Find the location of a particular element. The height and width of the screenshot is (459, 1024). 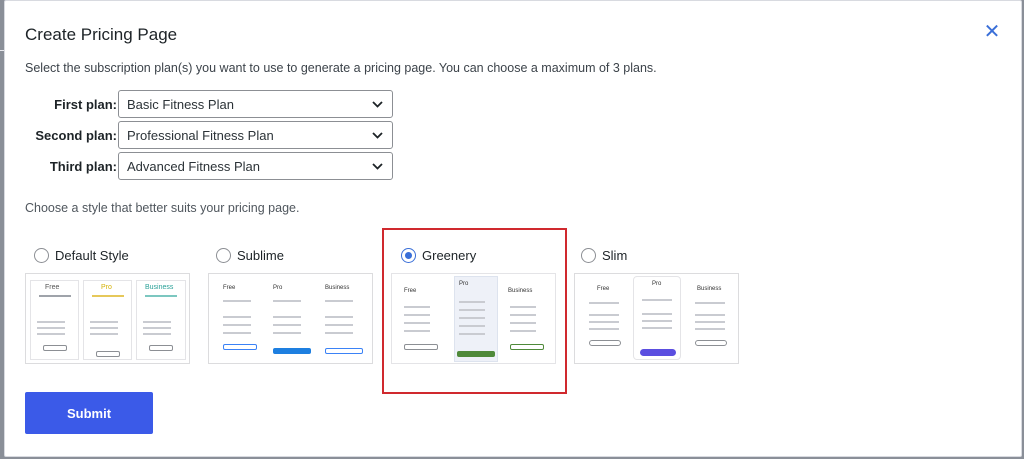

second-plan-select: Professional Fitness Plan is located at coordinates (255, 135).